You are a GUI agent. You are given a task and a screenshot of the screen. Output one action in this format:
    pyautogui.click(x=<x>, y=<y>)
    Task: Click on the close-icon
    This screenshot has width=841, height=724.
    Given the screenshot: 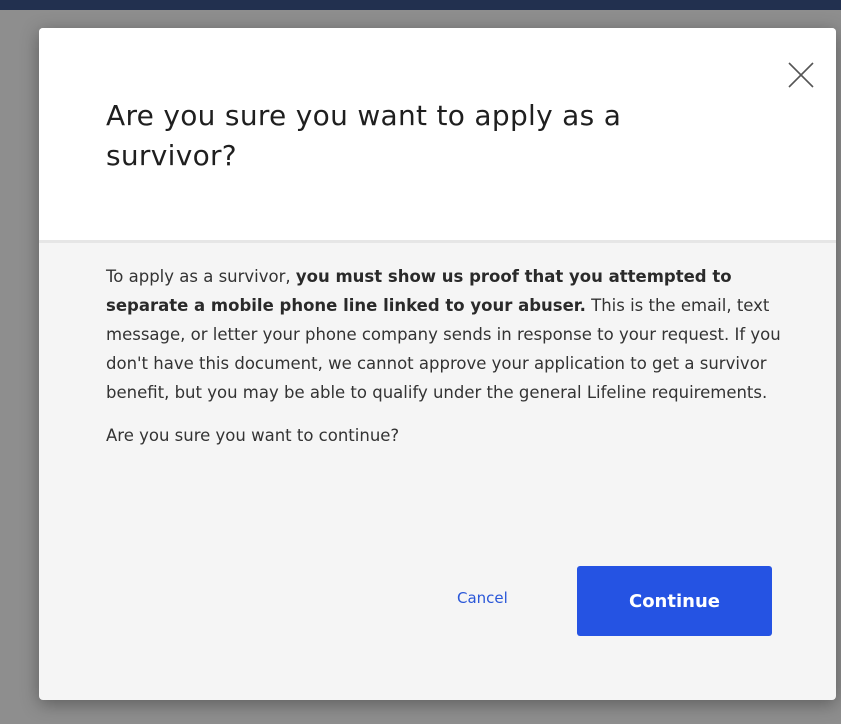 What is the action you would take?
    pyautogui.click(x=801, y=75)
    